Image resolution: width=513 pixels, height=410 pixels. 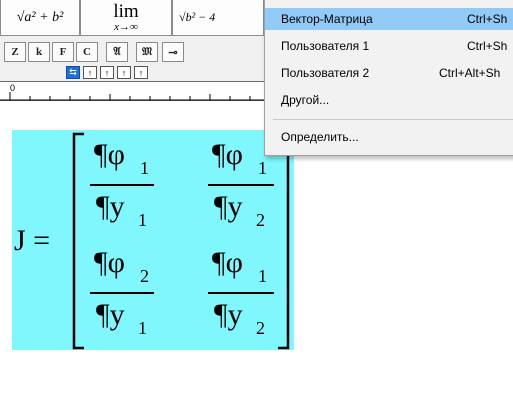 What do you see at coordinates (107, 72) in the screenshot?
I see `tab-align-right-tool: ↑` at bounding box center [107, 72].